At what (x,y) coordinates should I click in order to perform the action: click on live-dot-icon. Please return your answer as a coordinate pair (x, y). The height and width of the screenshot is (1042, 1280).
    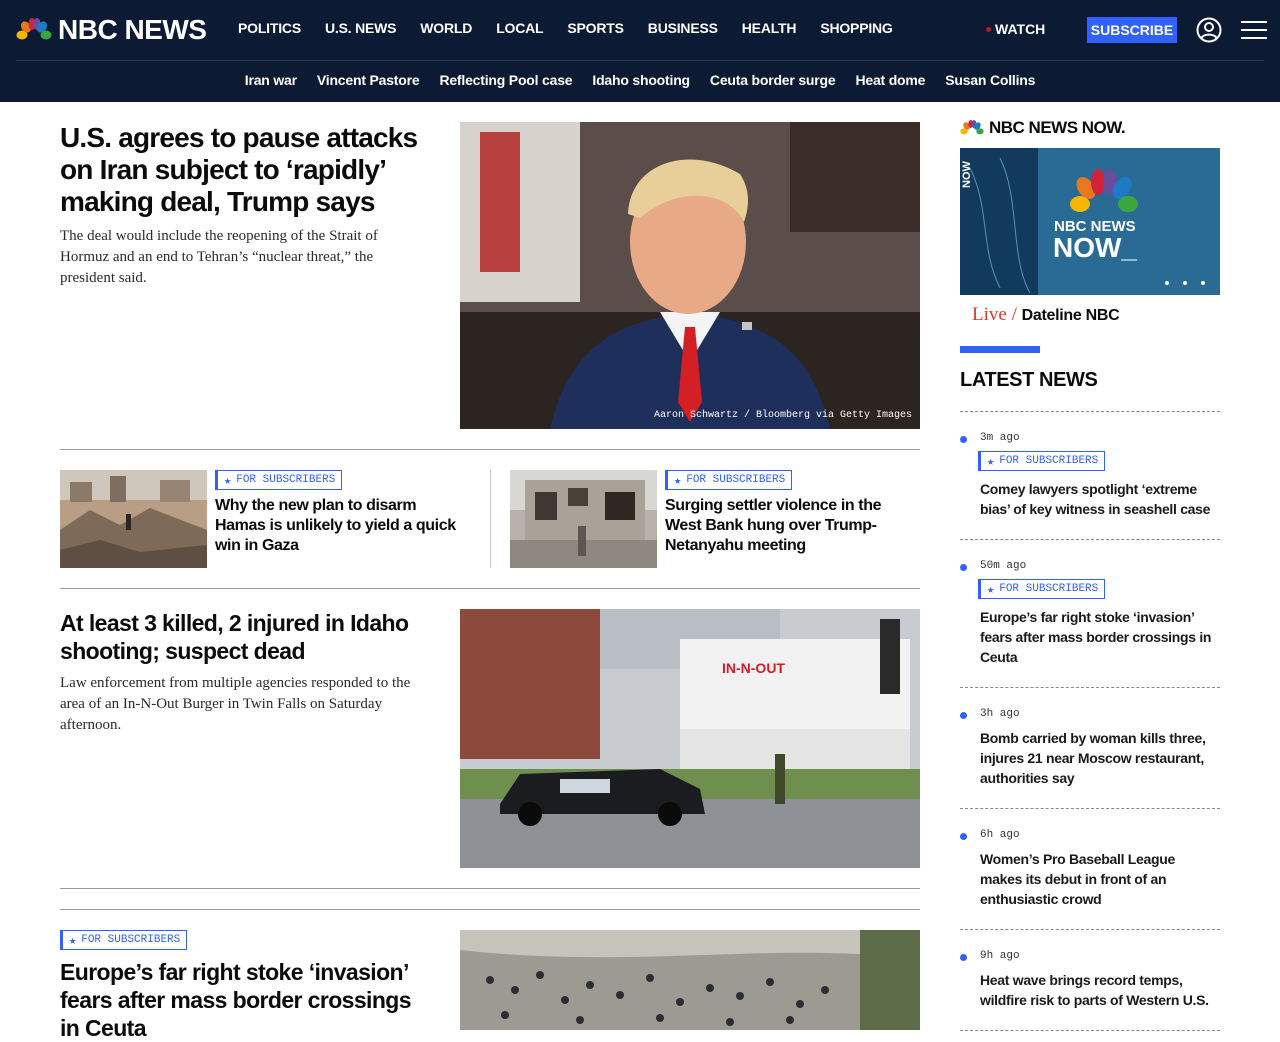
    Looking at the image, I should click on (988, 29).